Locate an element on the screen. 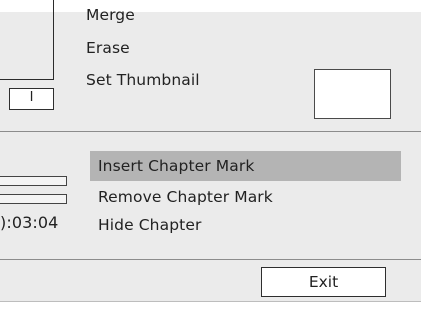 The height and width of the screenshot is (315, 421). menu-item-insert-chapter-mark: Insert Chapter Mark is located at coordinates (176, 166).